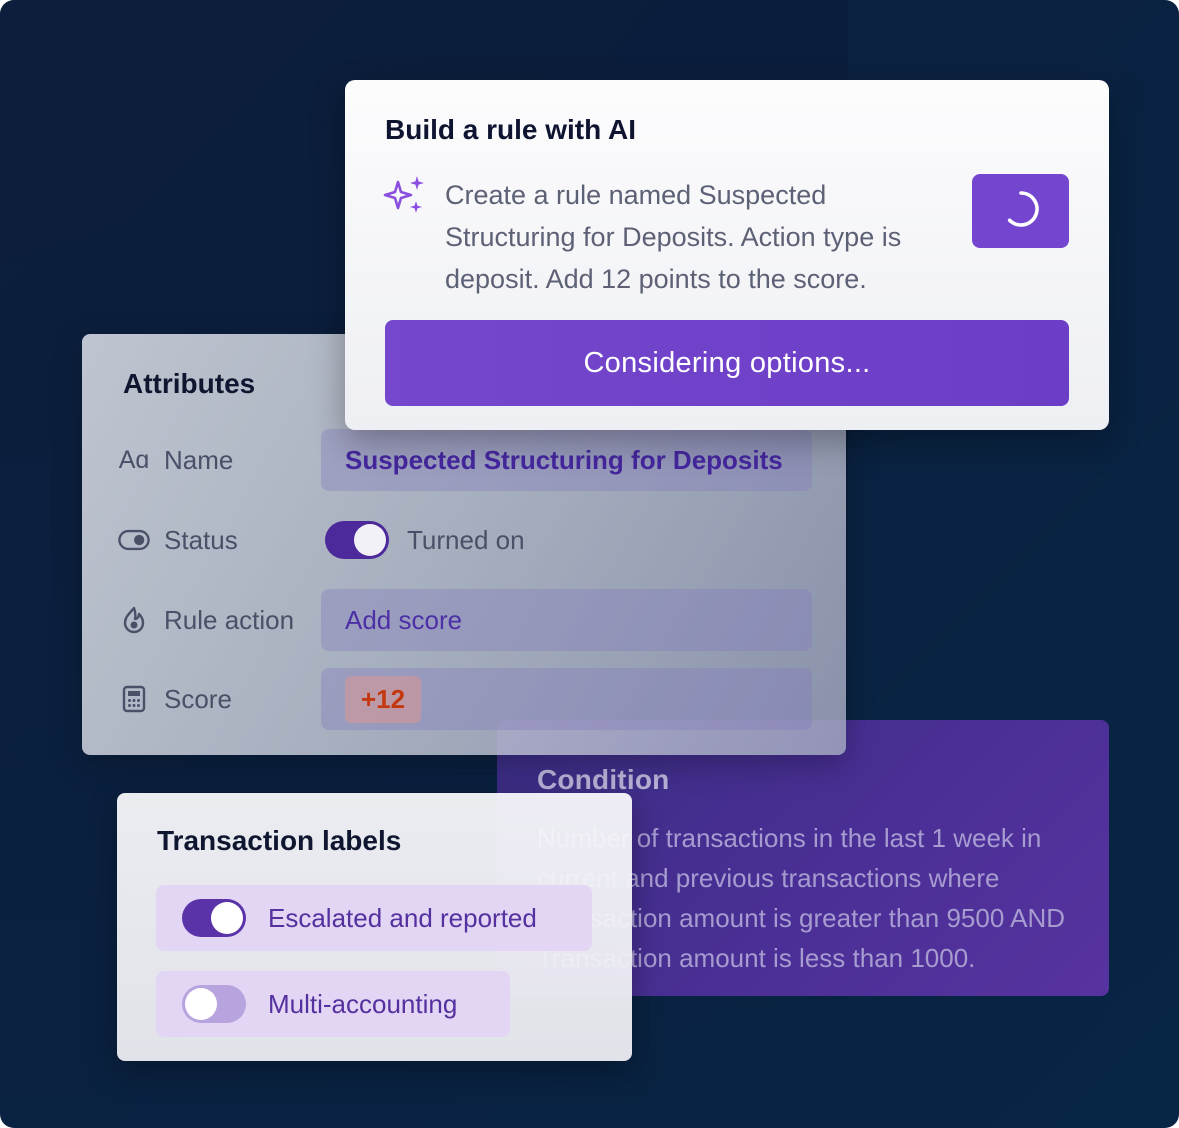  I want to click on status-control: Turned on, so click(425, 540).